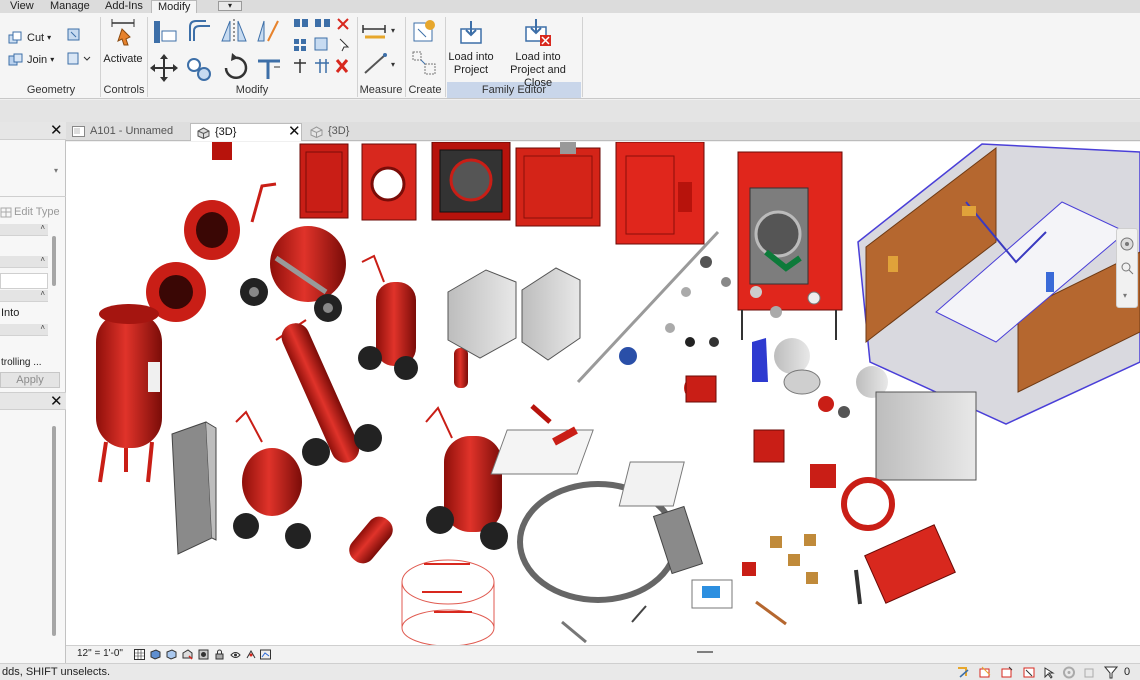  I want to click on type-selector-dropdown-icon: ▾, so click(56, 170).